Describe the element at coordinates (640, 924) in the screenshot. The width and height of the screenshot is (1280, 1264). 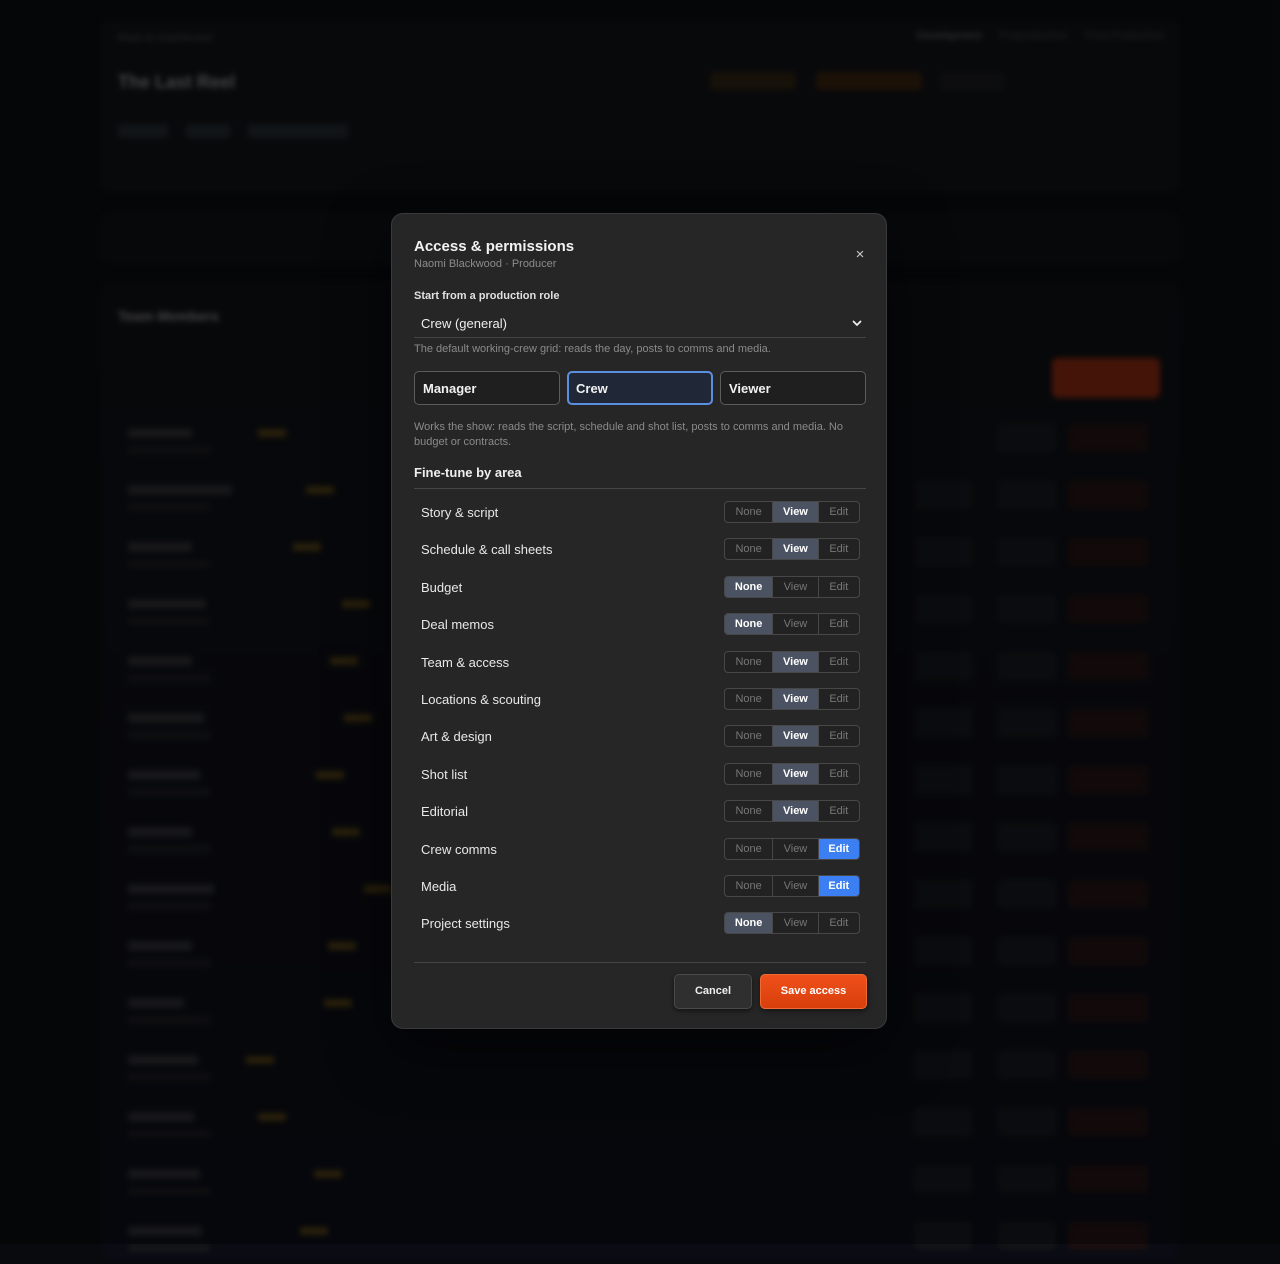
I see `permission-row: Project settings None View Edit` at that location.